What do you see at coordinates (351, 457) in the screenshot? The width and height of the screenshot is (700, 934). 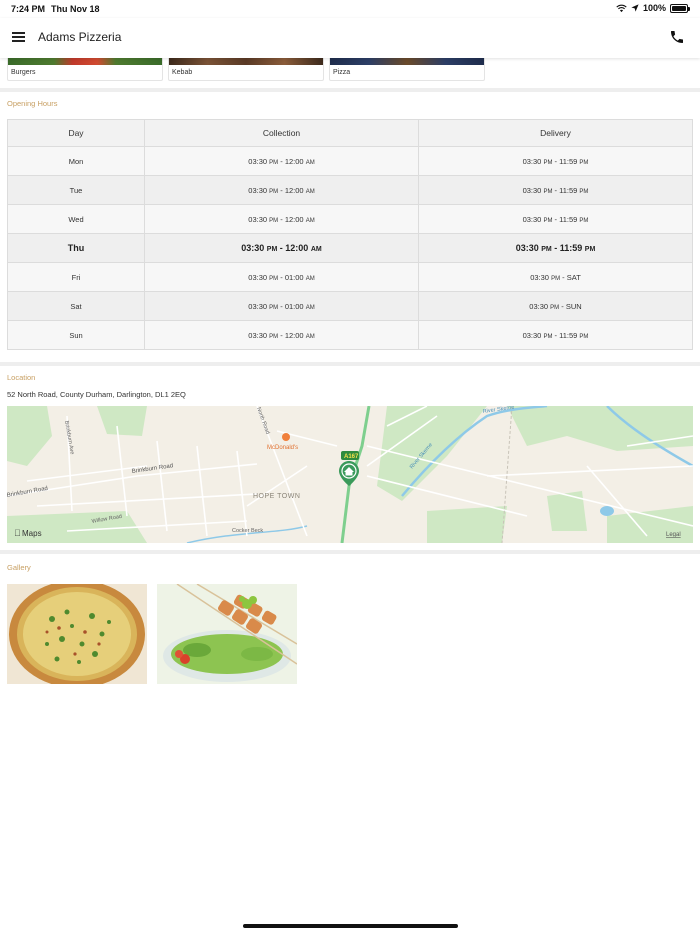 I see `route-badge-label: A167` at bounding box center [351, 457].